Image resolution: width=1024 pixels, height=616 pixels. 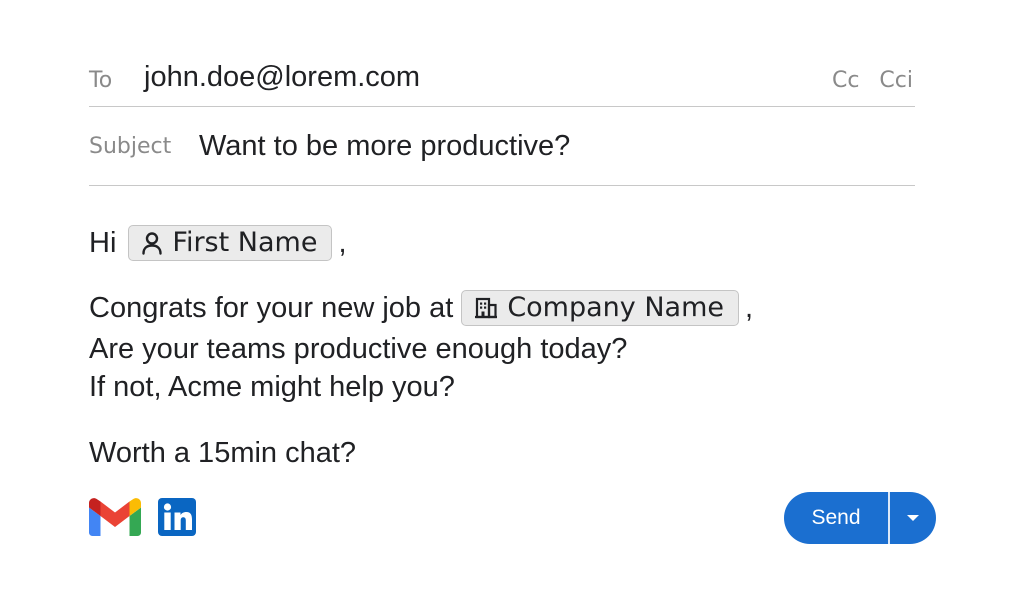 I want to click on send-button-group: Send, so click(x=860, y=518).